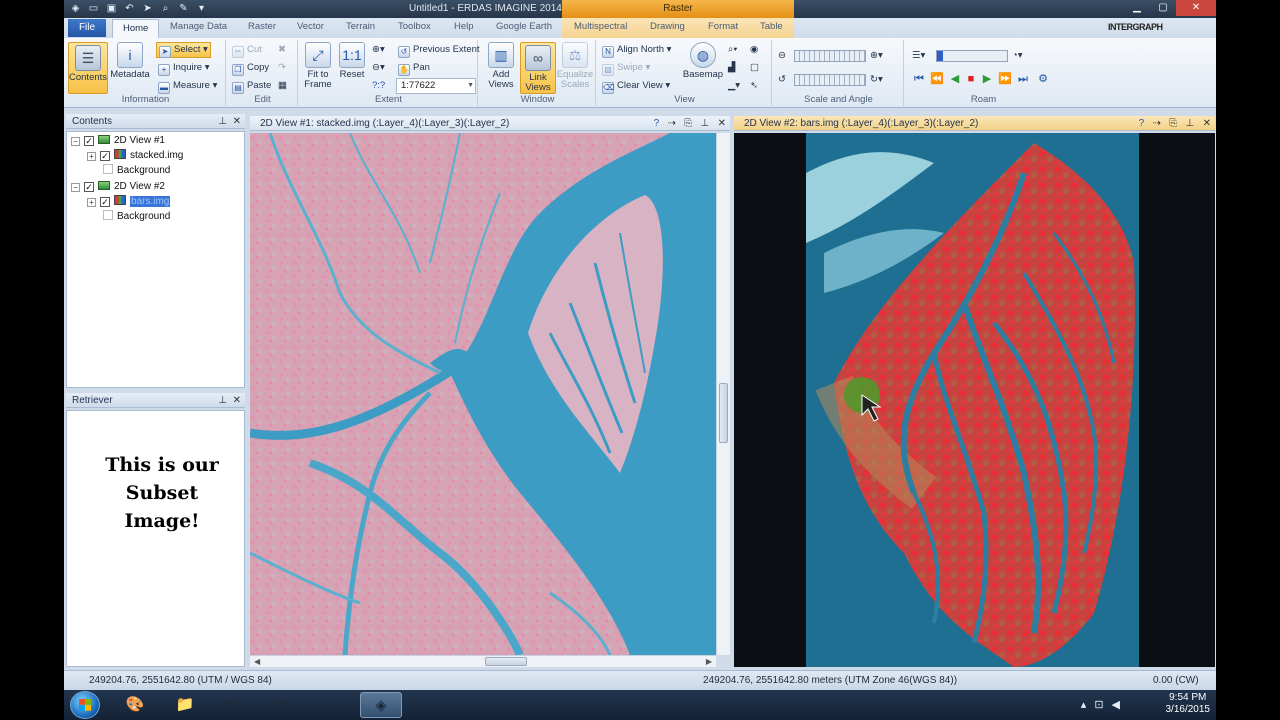  Describe the element at coordinates (183, 8) in the screenshot. I see `inquire-icon: ✎` at that location.